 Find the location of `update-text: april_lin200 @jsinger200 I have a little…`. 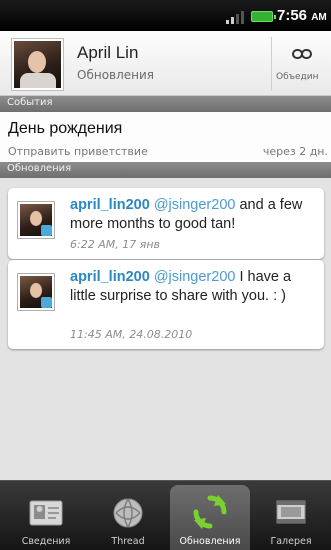

update-text: april_lin200 @jsinger200 I have a little… is located at coordinates (193, 287).